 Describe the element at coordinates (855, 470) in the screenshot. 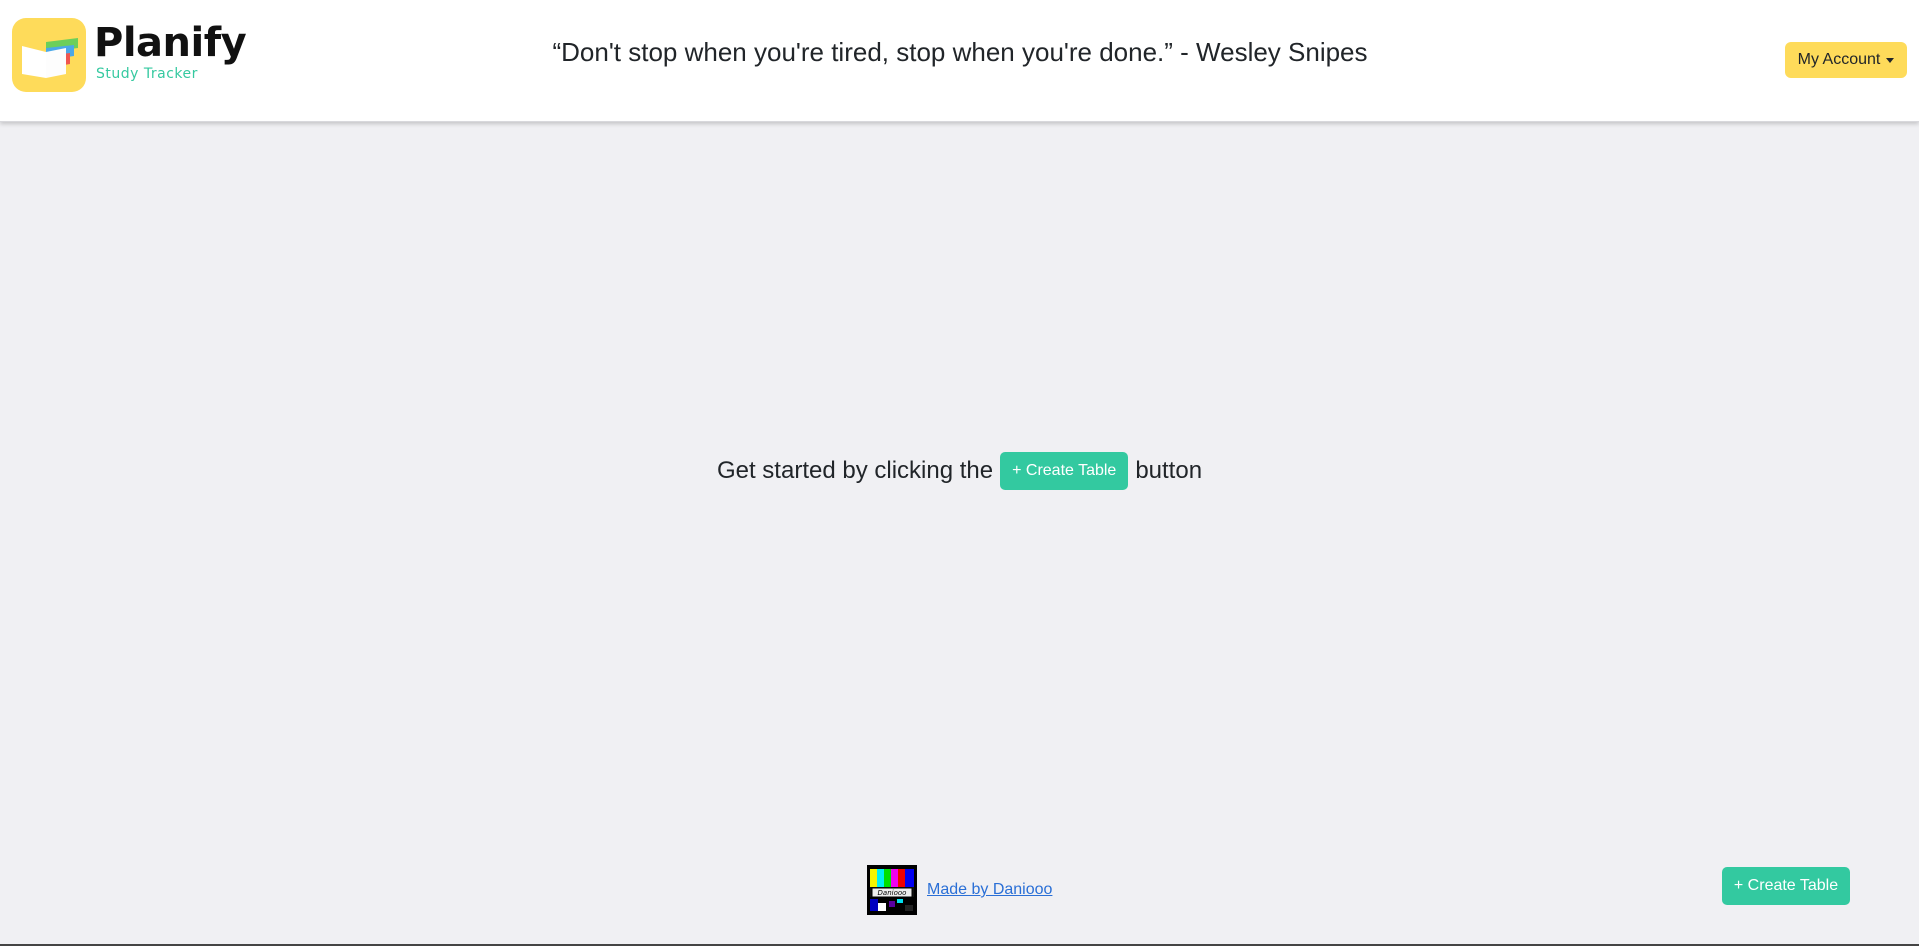

I see `empty-state-prefix: Get started by clicking the` at that location.